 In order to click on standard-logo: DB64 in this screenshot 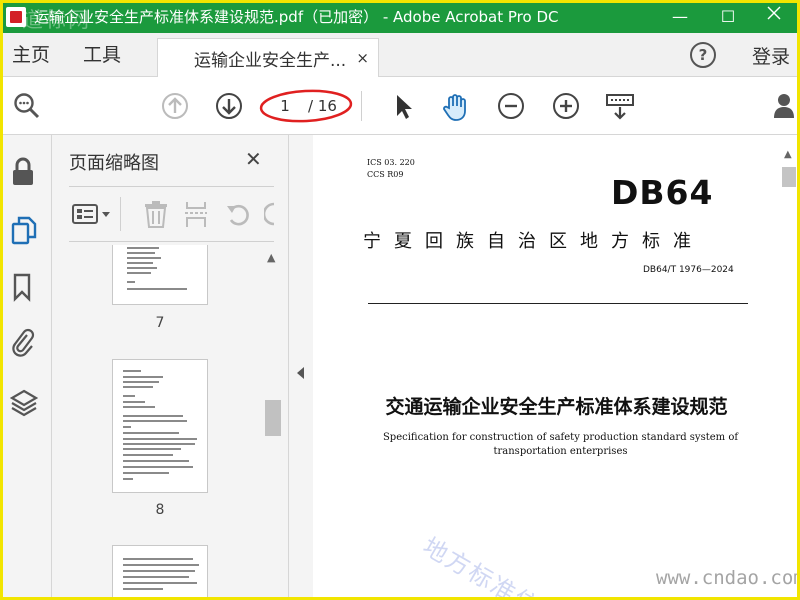, I will do `click(662, 192)`.